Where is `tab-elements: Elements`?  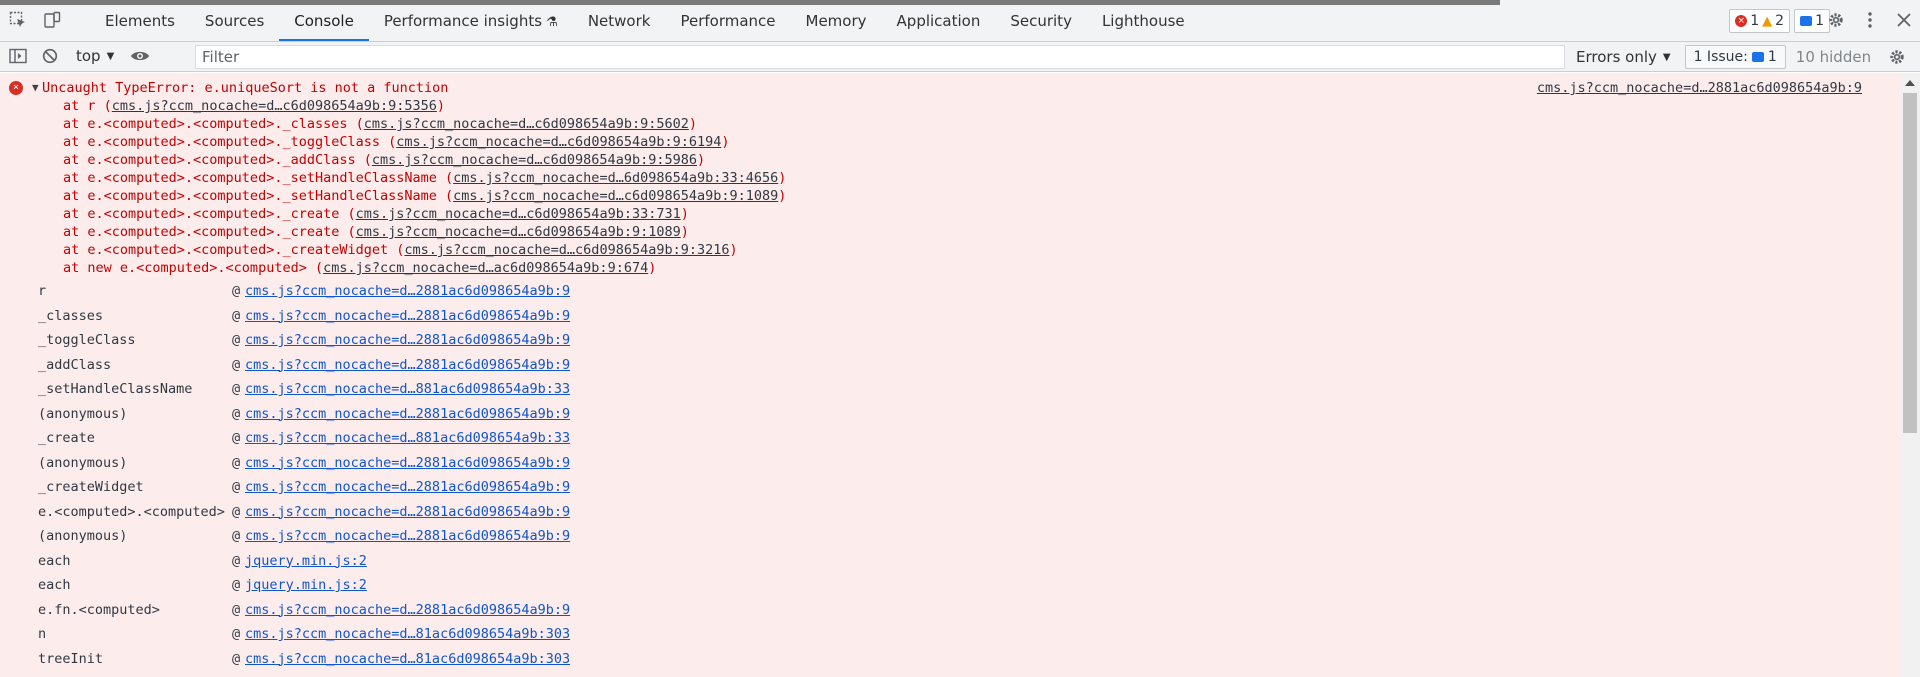
tab-elements: Elements is located at coordinates (140, 20).